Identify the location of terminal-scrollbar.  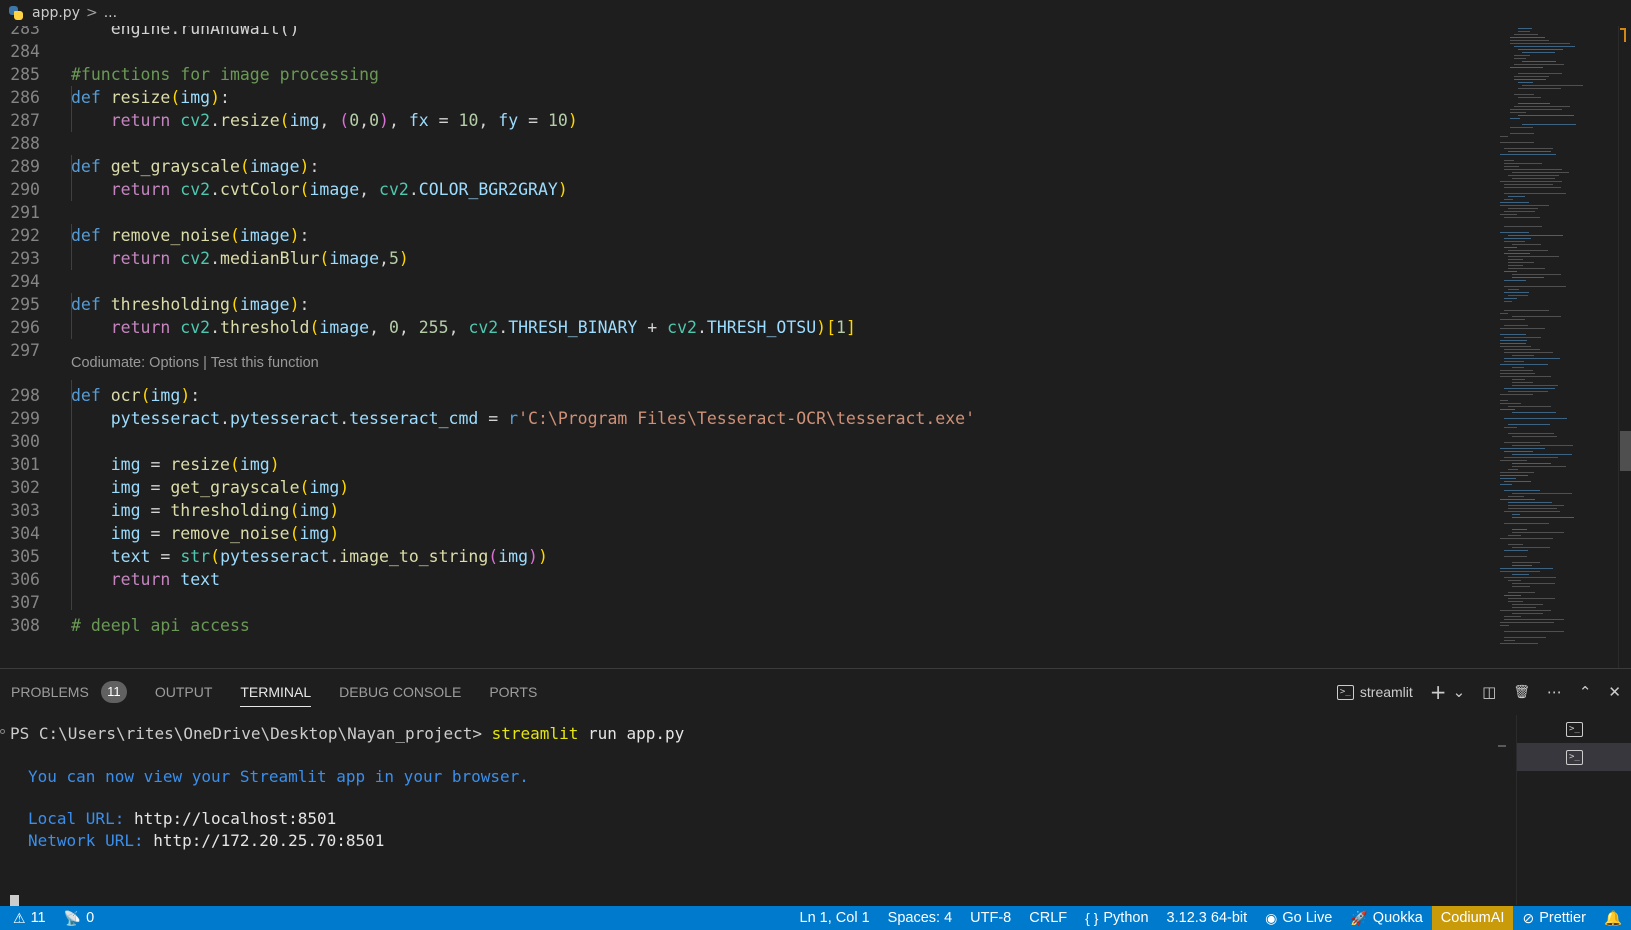
(1502, 746).